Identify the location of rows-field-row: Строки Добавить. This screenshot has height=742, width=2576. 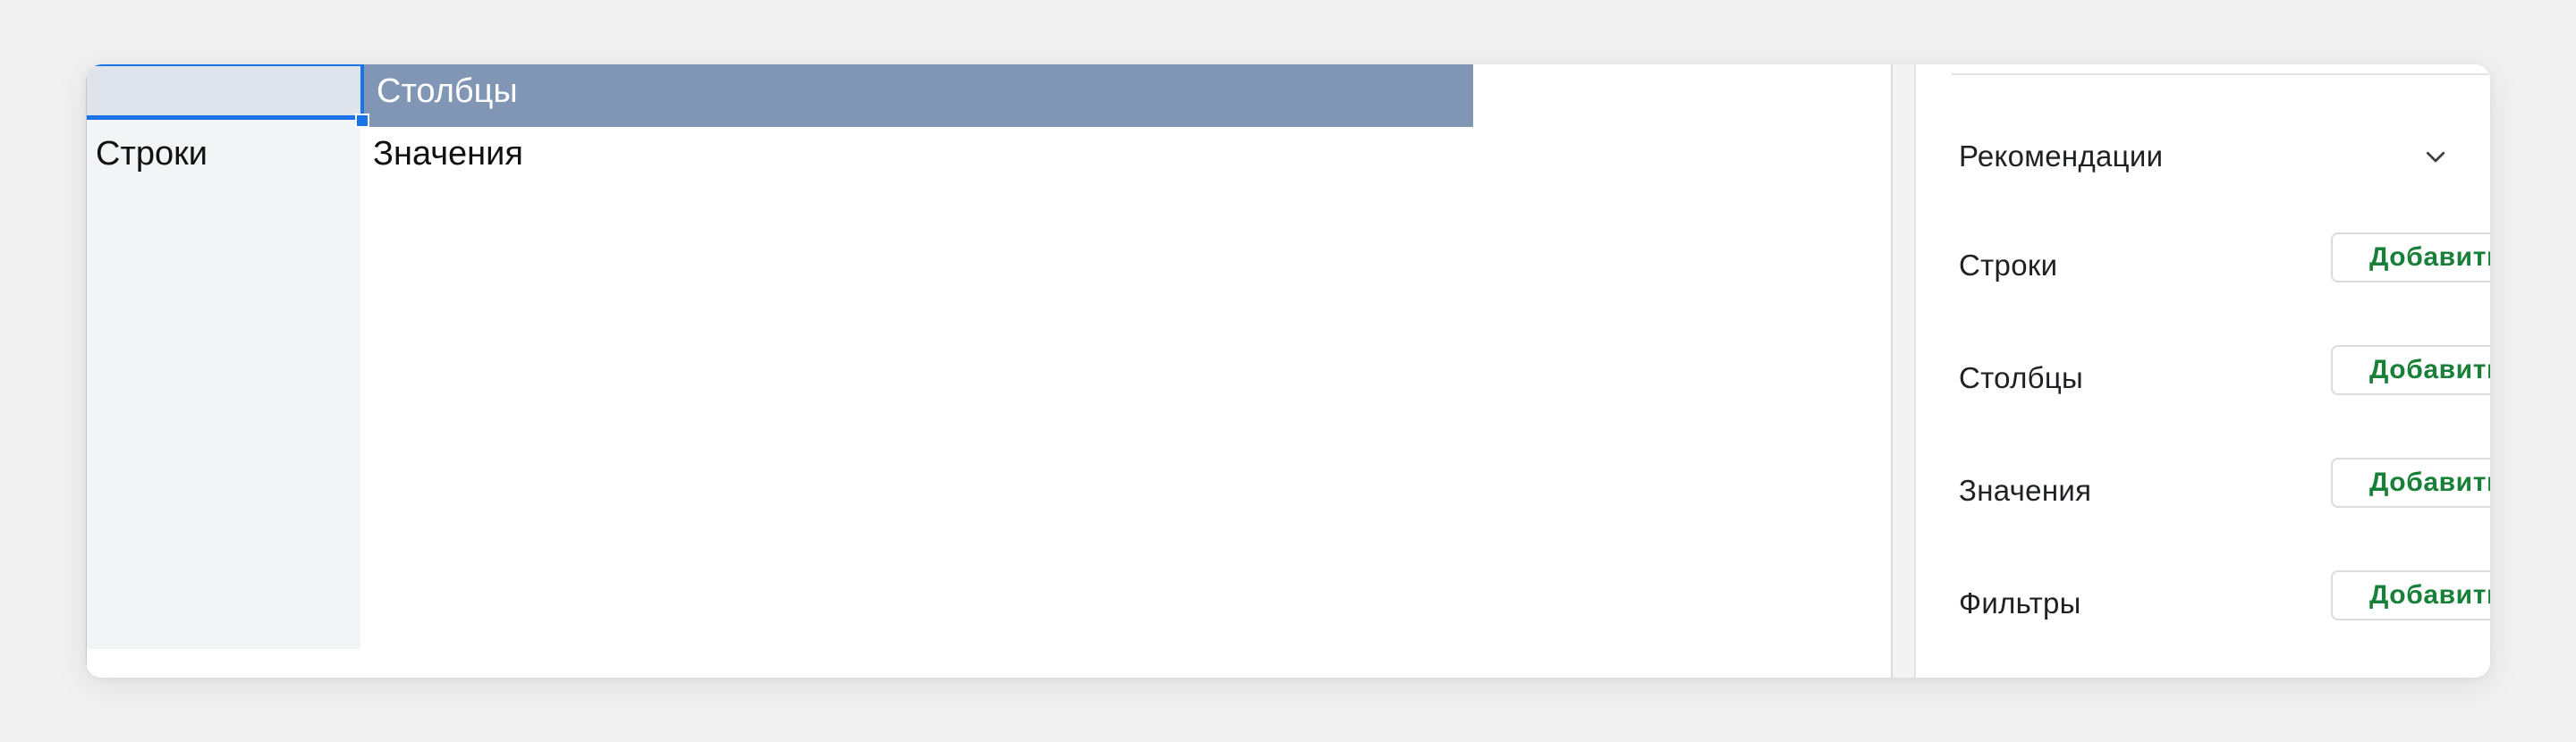
(2203, 263).